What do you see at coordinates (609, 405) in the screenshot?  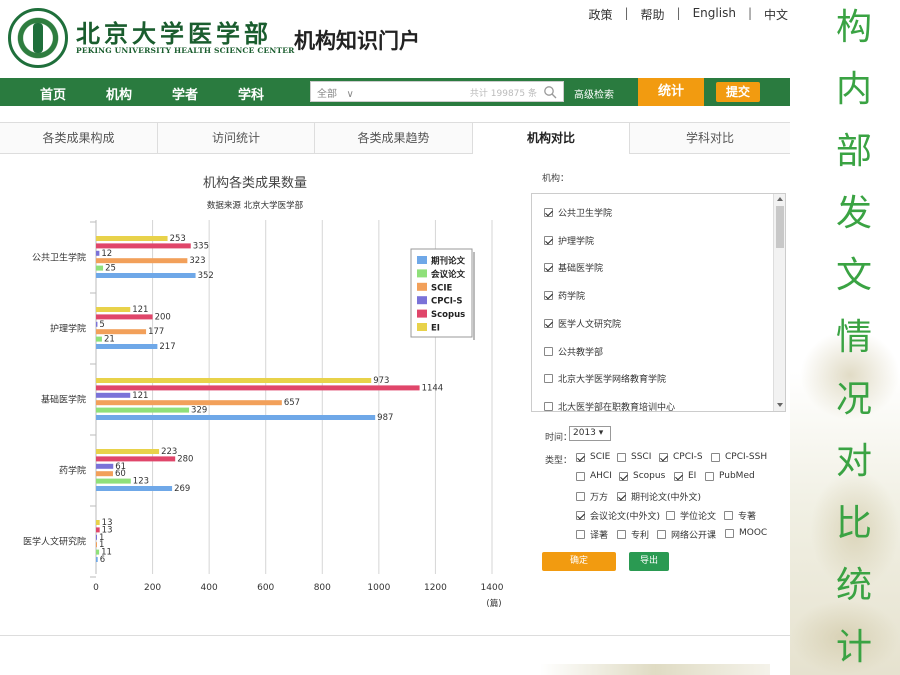 I see `institution-option: 北大医学部在职教育培训中心` at bounding box center [609, 405].